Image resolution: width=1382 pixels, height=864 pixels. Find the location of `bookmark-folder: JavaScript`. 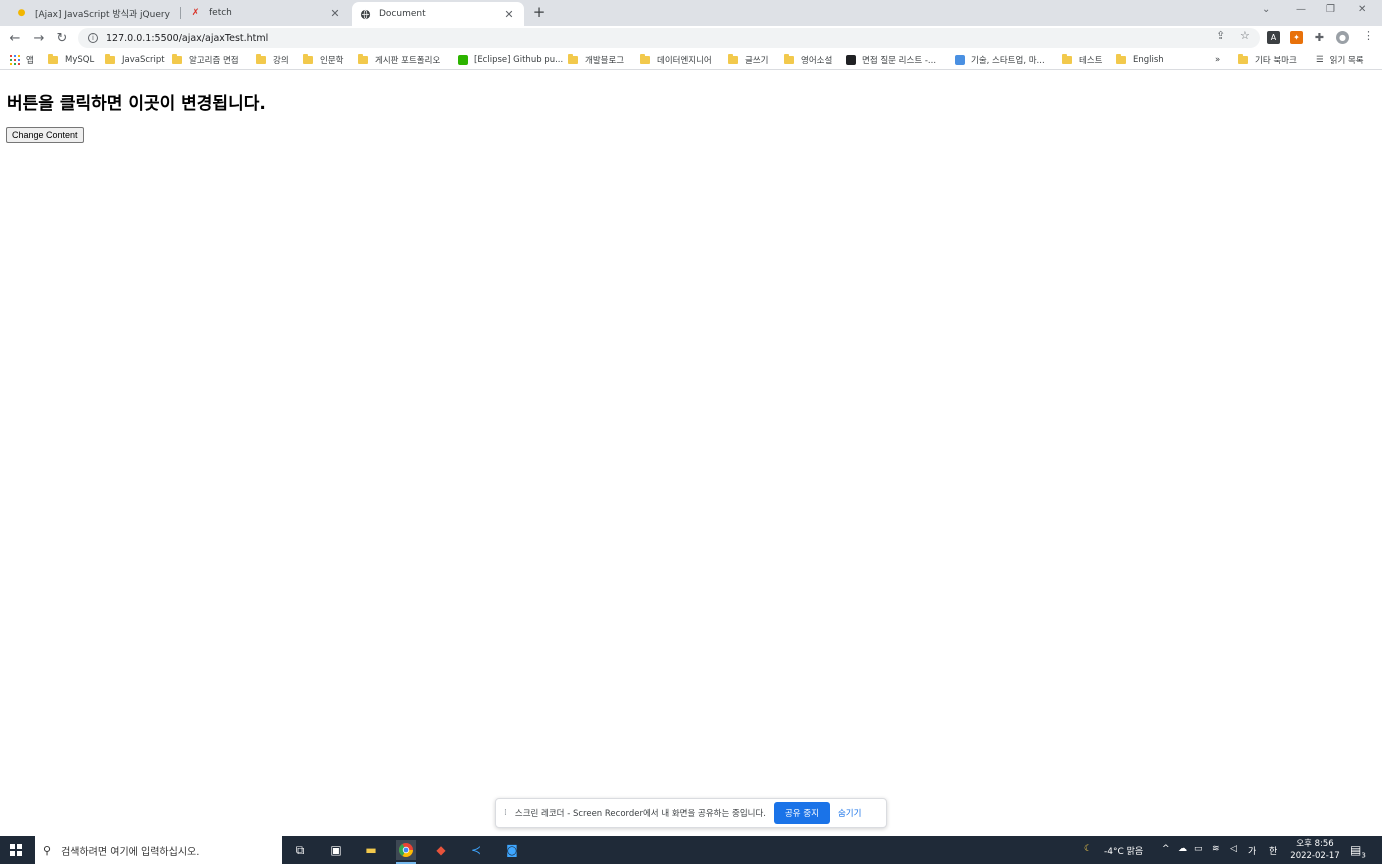

bookmark-folder: JavaScript is located at coordinates (135, 60).